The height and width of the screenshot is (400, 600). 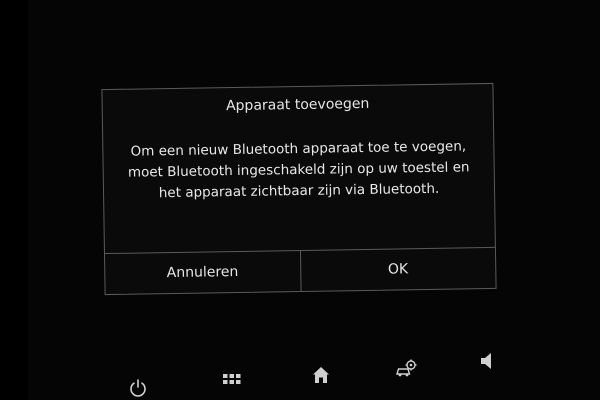 I want to click on apps-grid-icon, so click(x=232, y=381).